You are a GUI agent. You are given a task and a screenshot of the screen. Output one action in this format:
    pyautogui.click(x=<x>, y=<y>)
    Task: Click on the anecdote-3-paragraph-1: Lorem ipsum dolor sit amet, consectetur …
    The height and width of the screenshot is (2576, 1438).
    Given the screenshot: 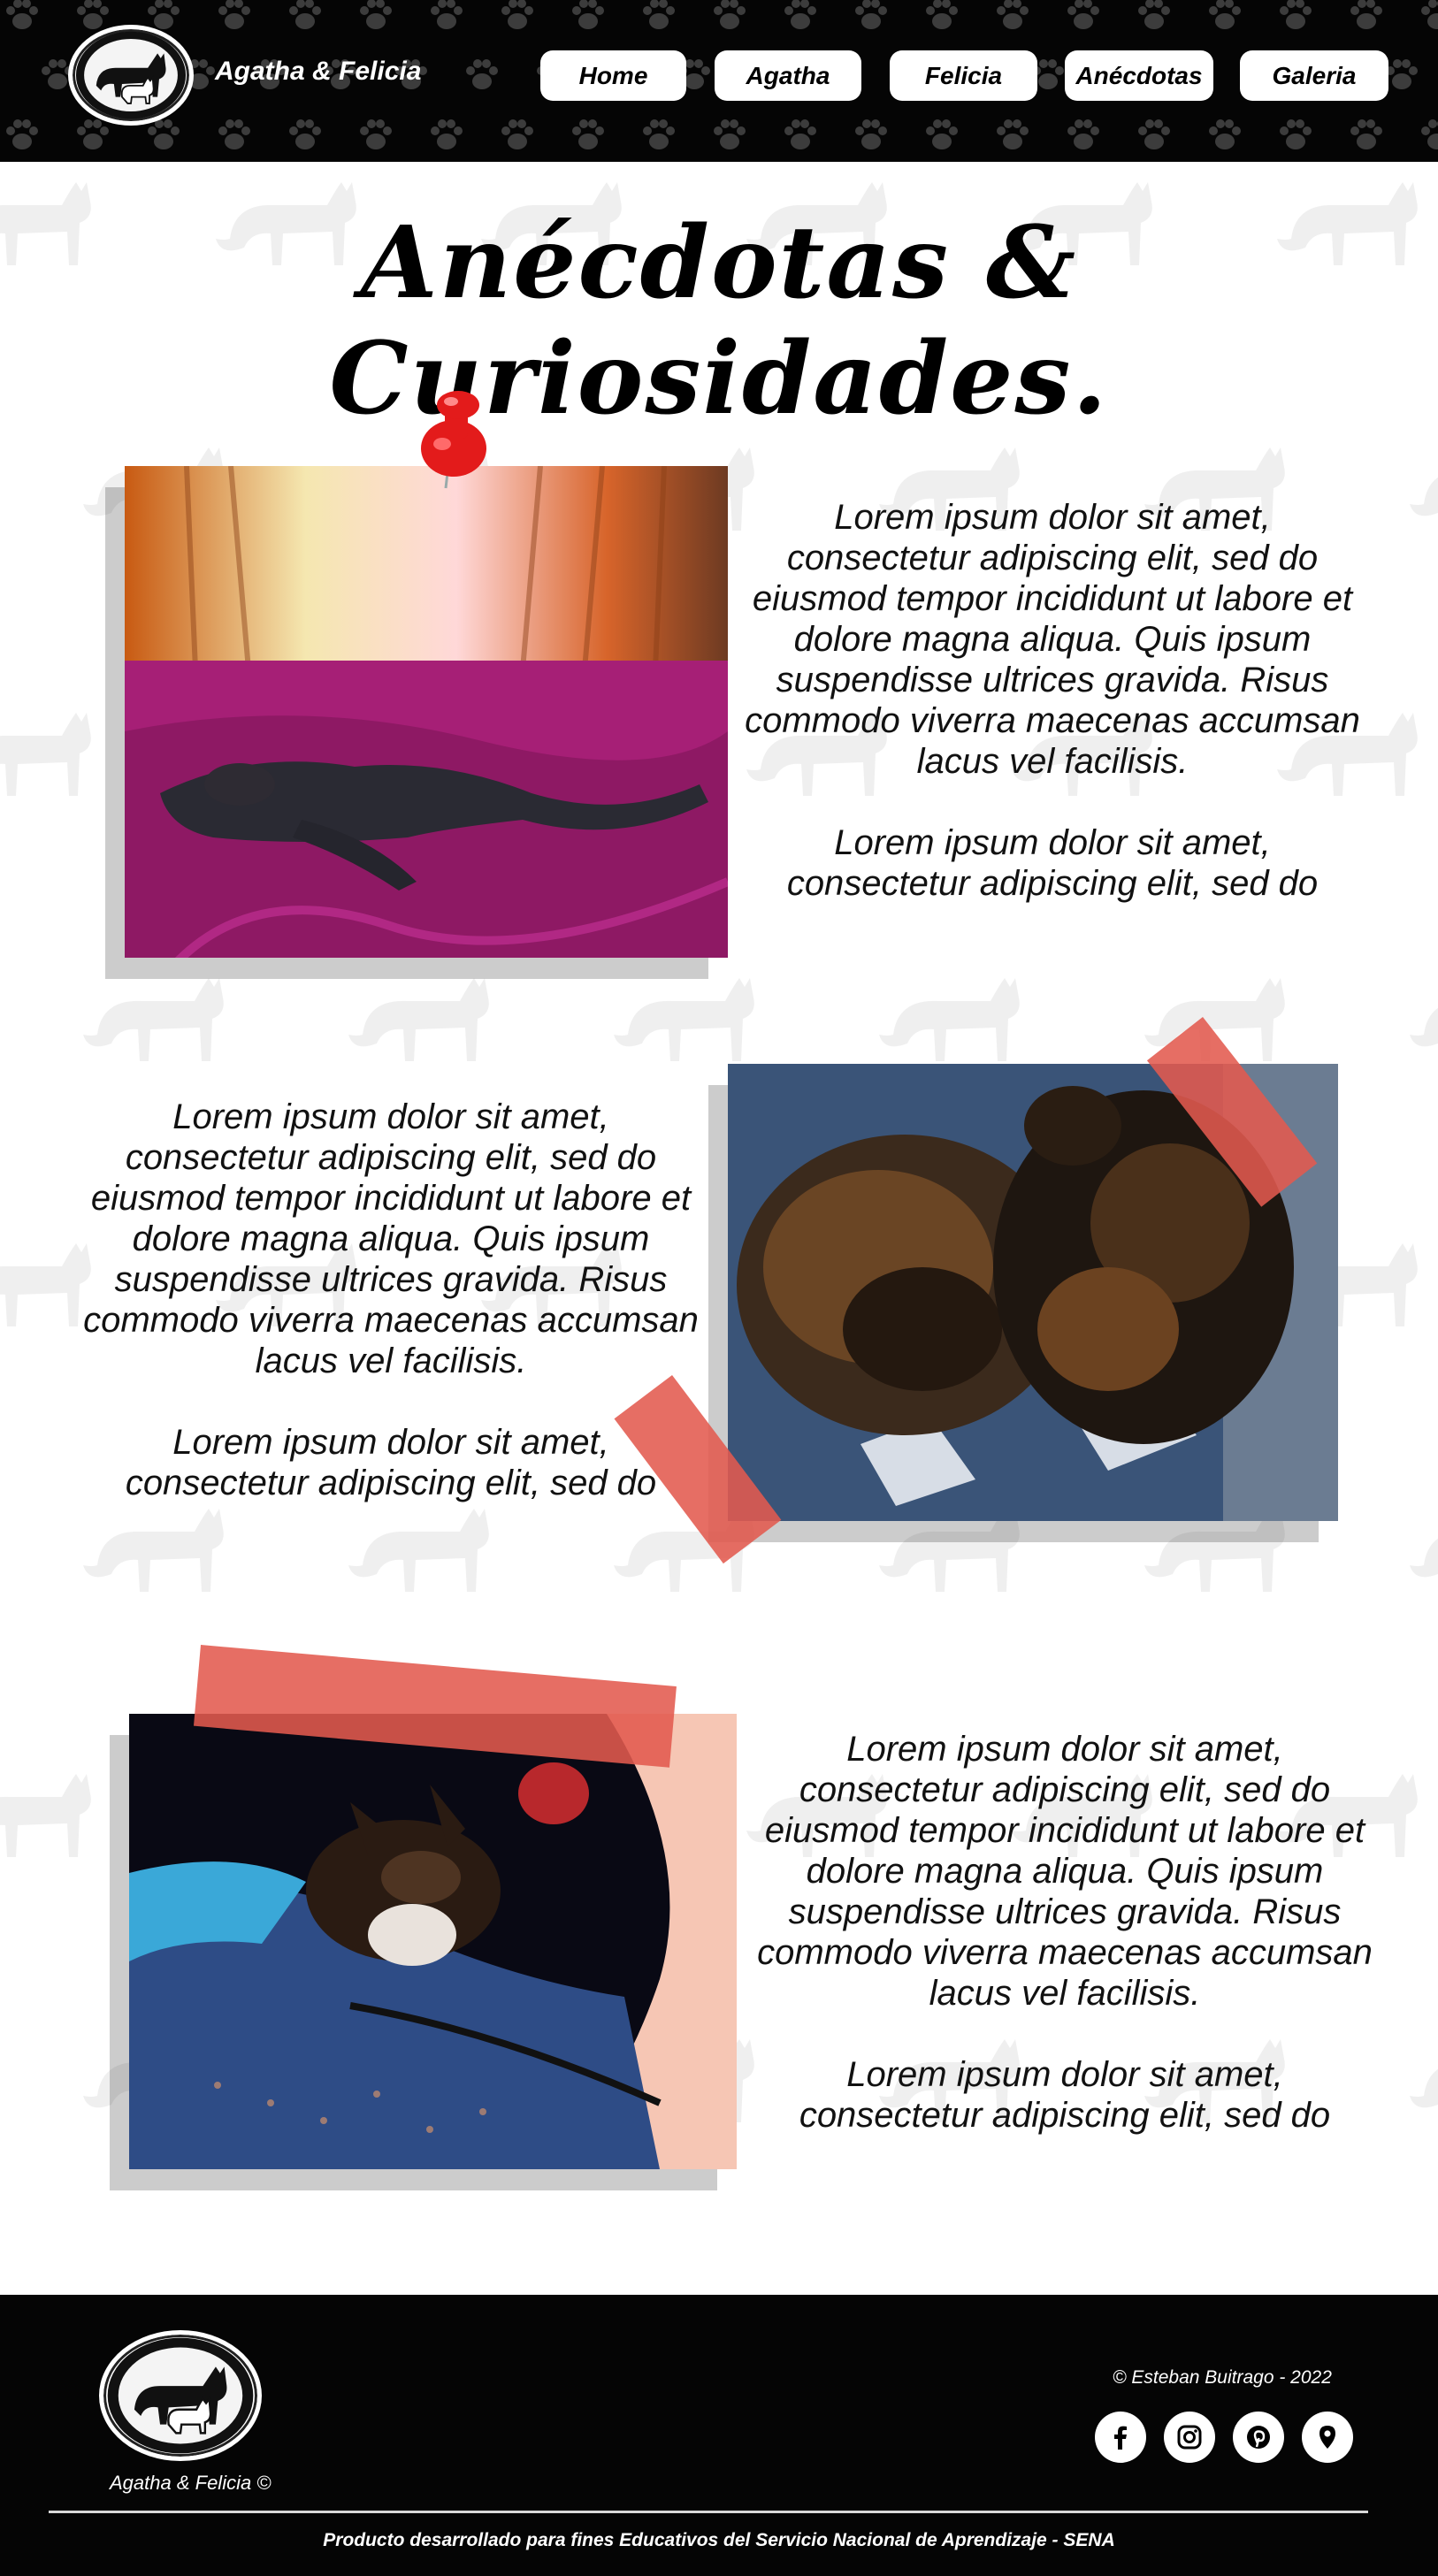 What is the action you would take?
    pyautogui.click(x=1065, y=1872)
    